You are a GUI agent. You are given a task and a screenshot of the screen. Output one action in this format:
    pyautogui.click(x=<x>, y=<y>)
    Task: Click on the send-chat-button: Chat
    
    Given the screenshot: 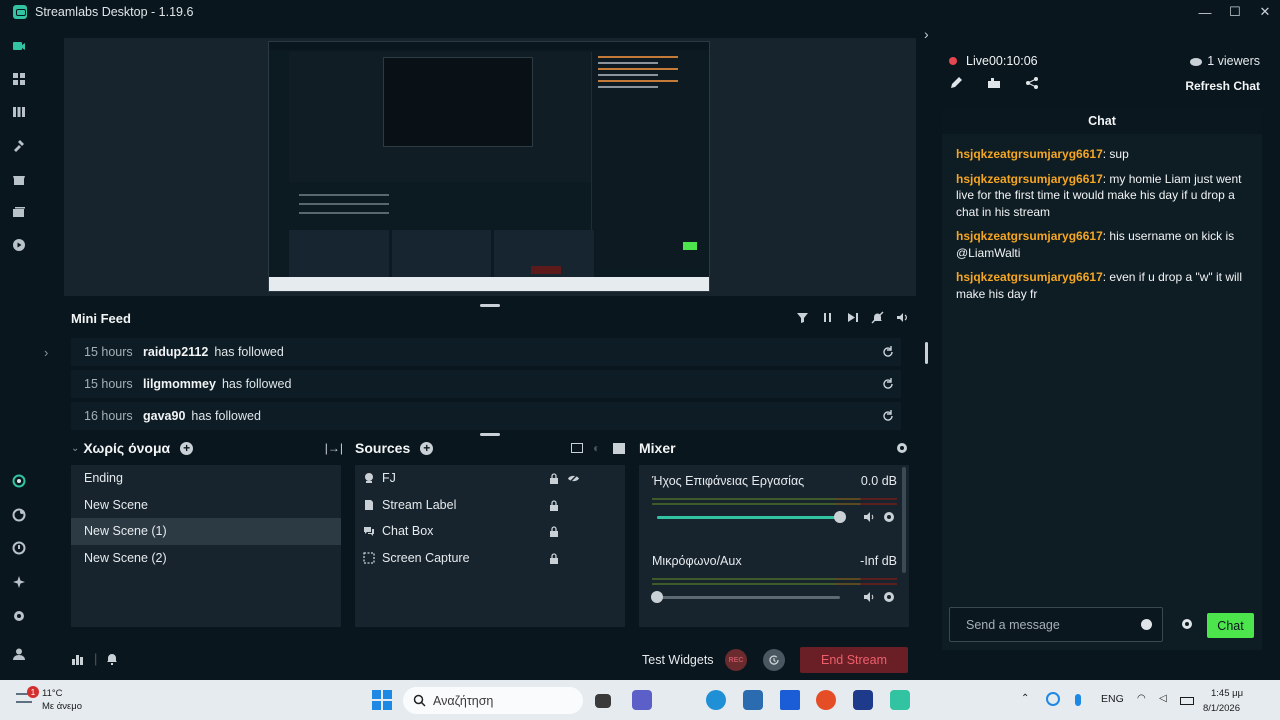 What is the action you would take?
    pyautogui.click(x=1230, y=625)
    